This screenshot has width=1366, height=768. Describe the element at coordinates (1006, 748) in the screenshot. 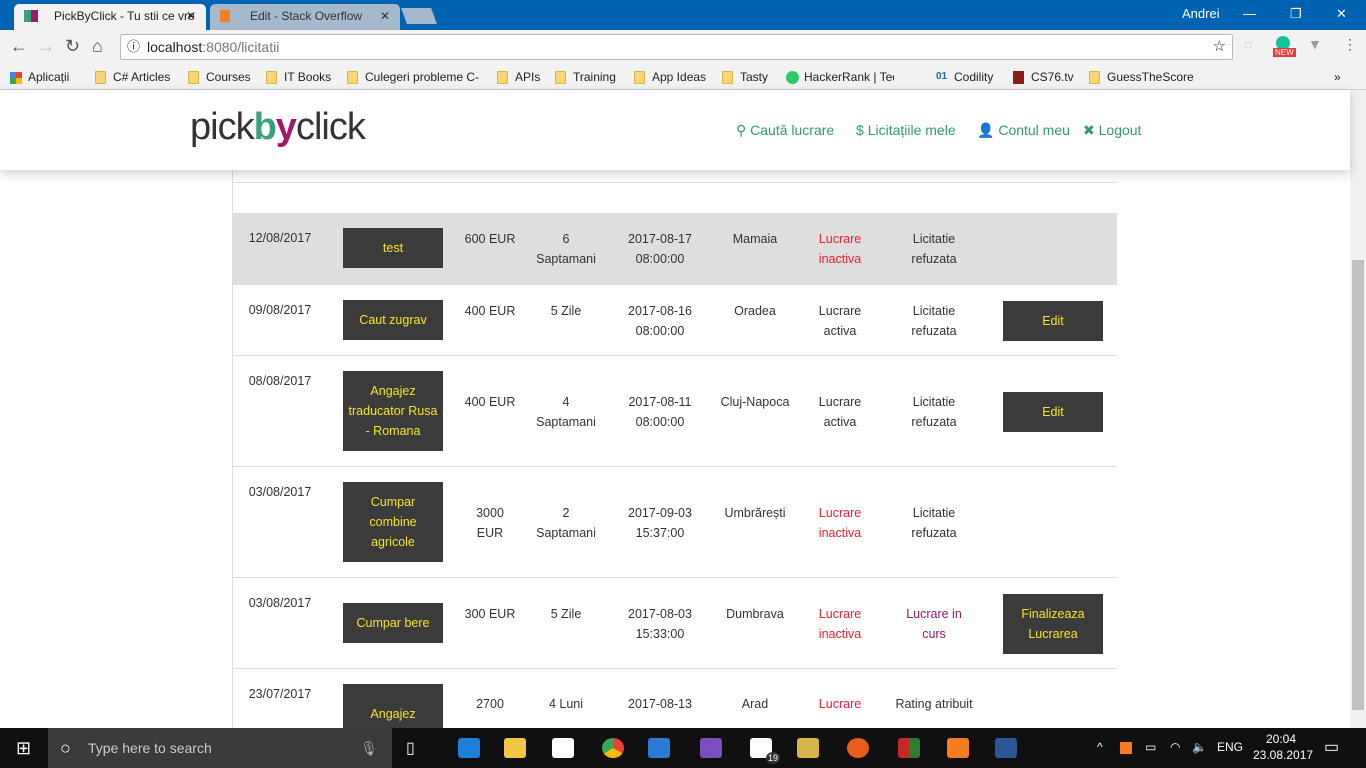

I see `word-icon` at that location.